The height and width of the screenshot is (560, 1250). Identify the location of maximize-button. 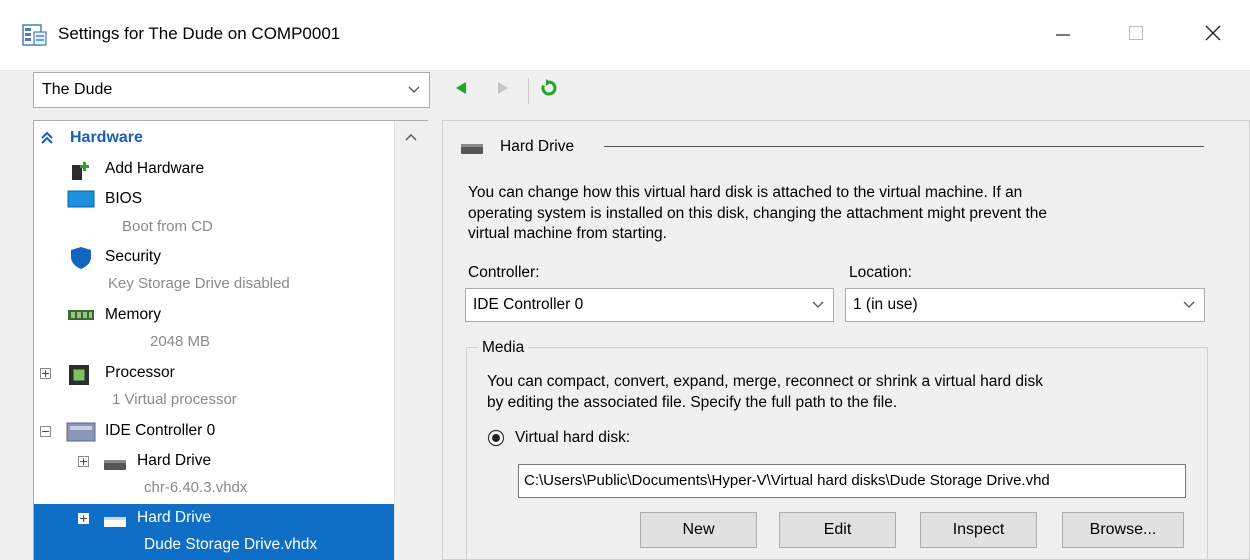
(1136, 35).